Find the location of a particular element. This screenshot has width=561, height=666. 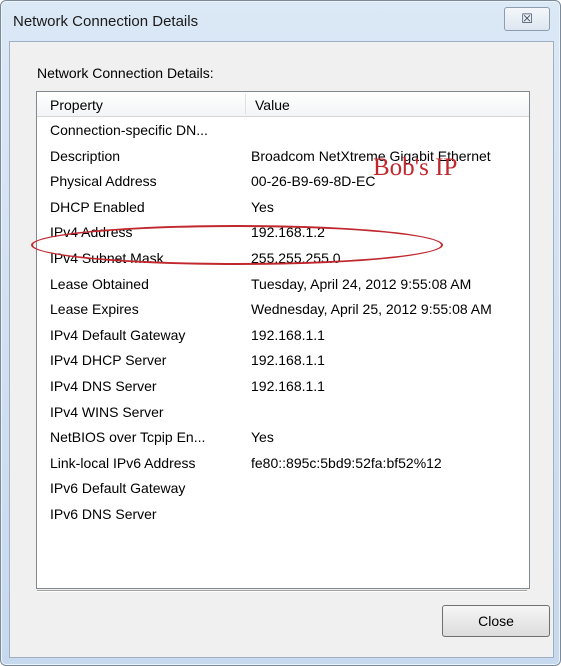

window-title: Network Connection Details is located at coordinates (106, 21).